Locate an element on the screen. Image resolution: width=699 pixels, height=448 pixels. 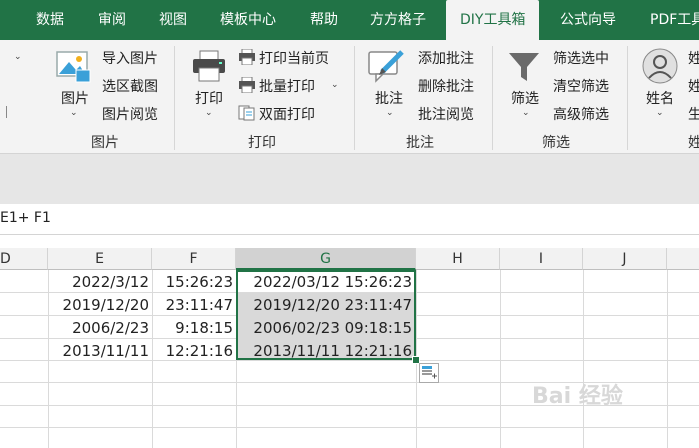
group-label-name: 姓 is located at coordinates (693, 143).